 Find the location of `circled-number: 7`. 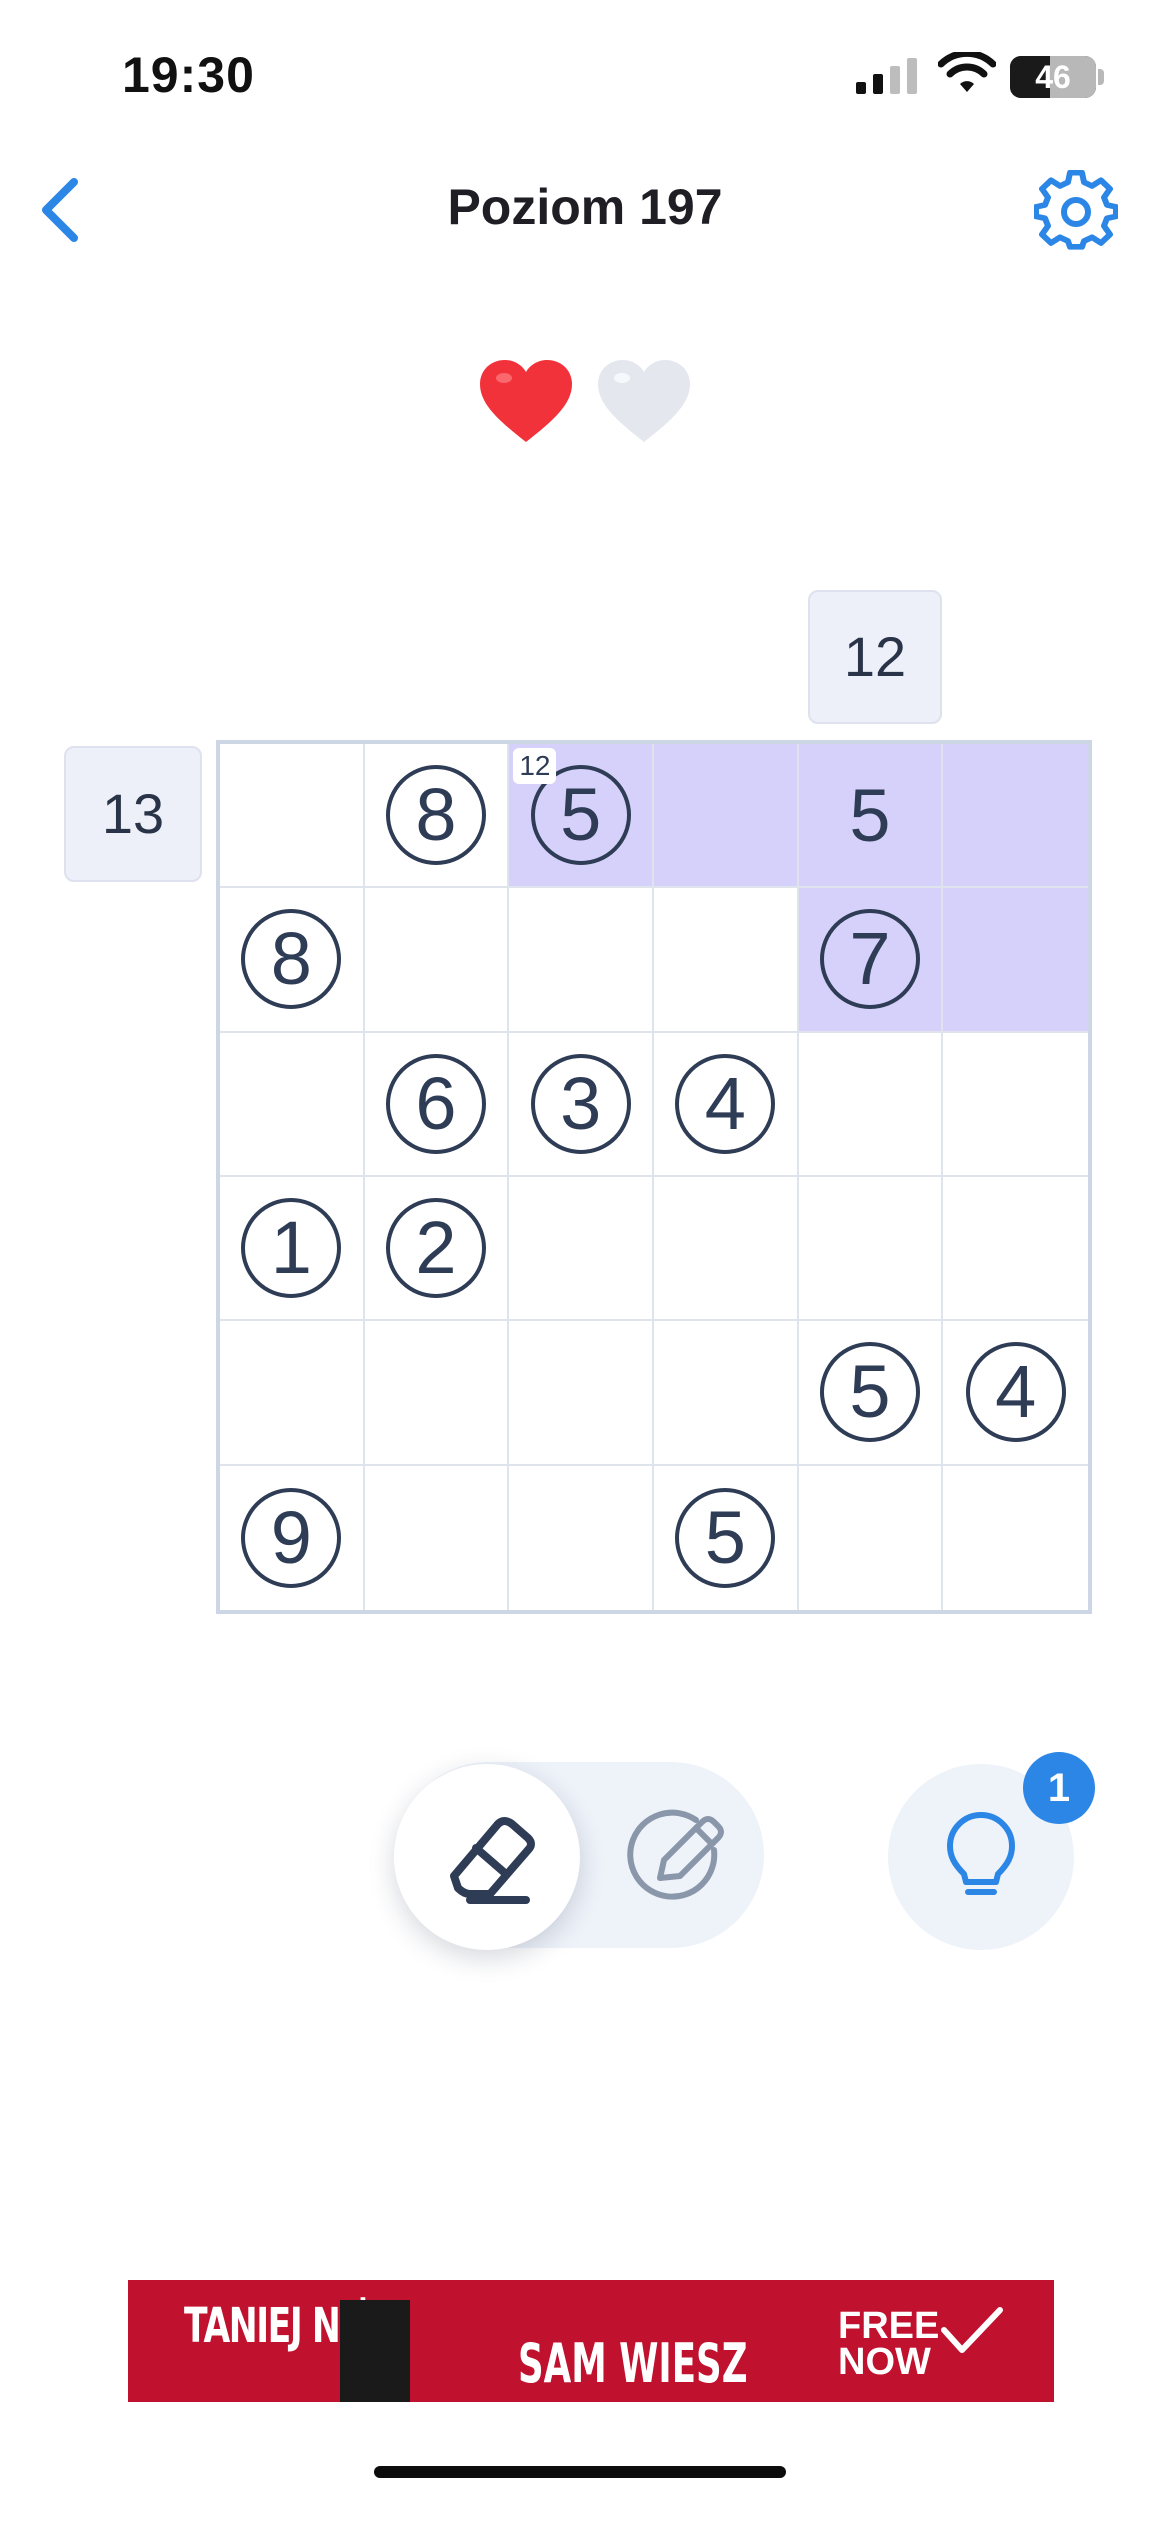

circled-number: 7 is located at coordinates (869, 959).